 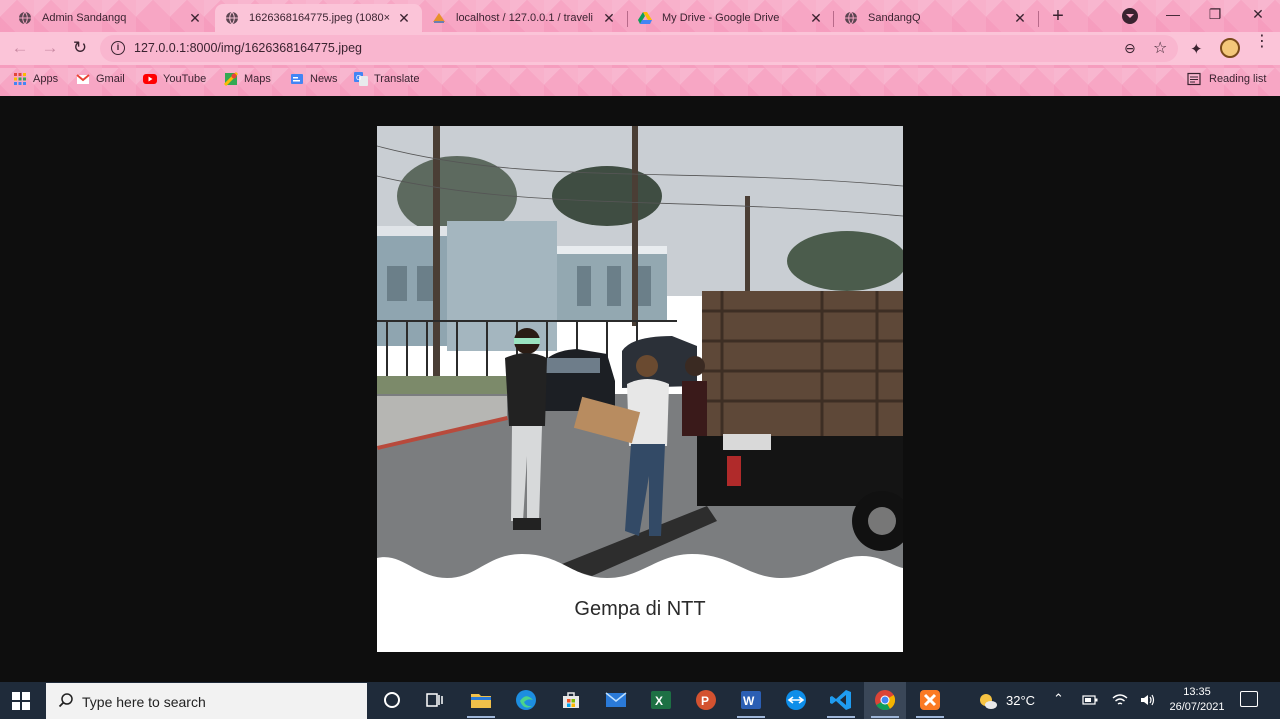 I want to click on bookmark-label: Maps, so click(x=257, y=79).